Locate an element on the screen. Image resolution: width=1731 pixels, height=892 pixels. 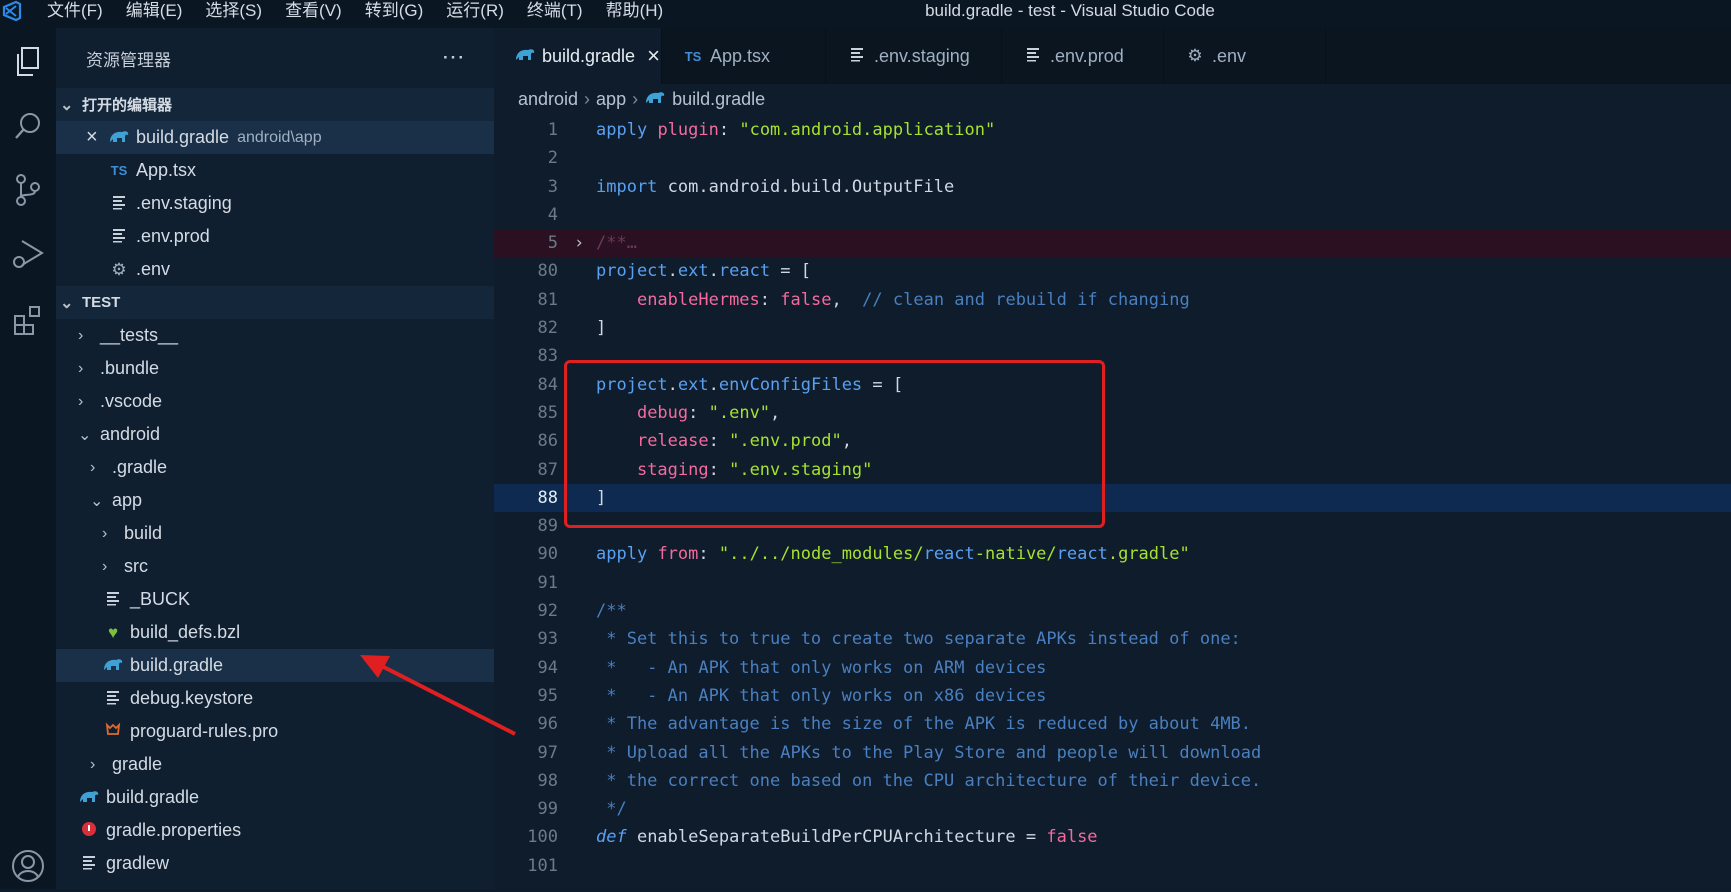
line-number: 92 is located at coordinates (547, 611).